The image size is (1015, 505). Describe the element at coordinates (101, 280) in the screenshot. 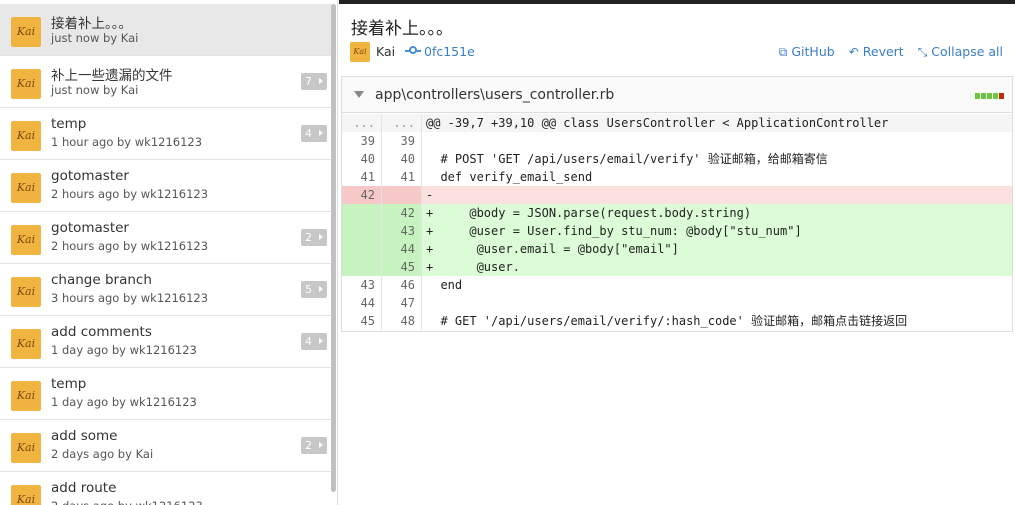

I see `commit-list-title: change branch` at that location.